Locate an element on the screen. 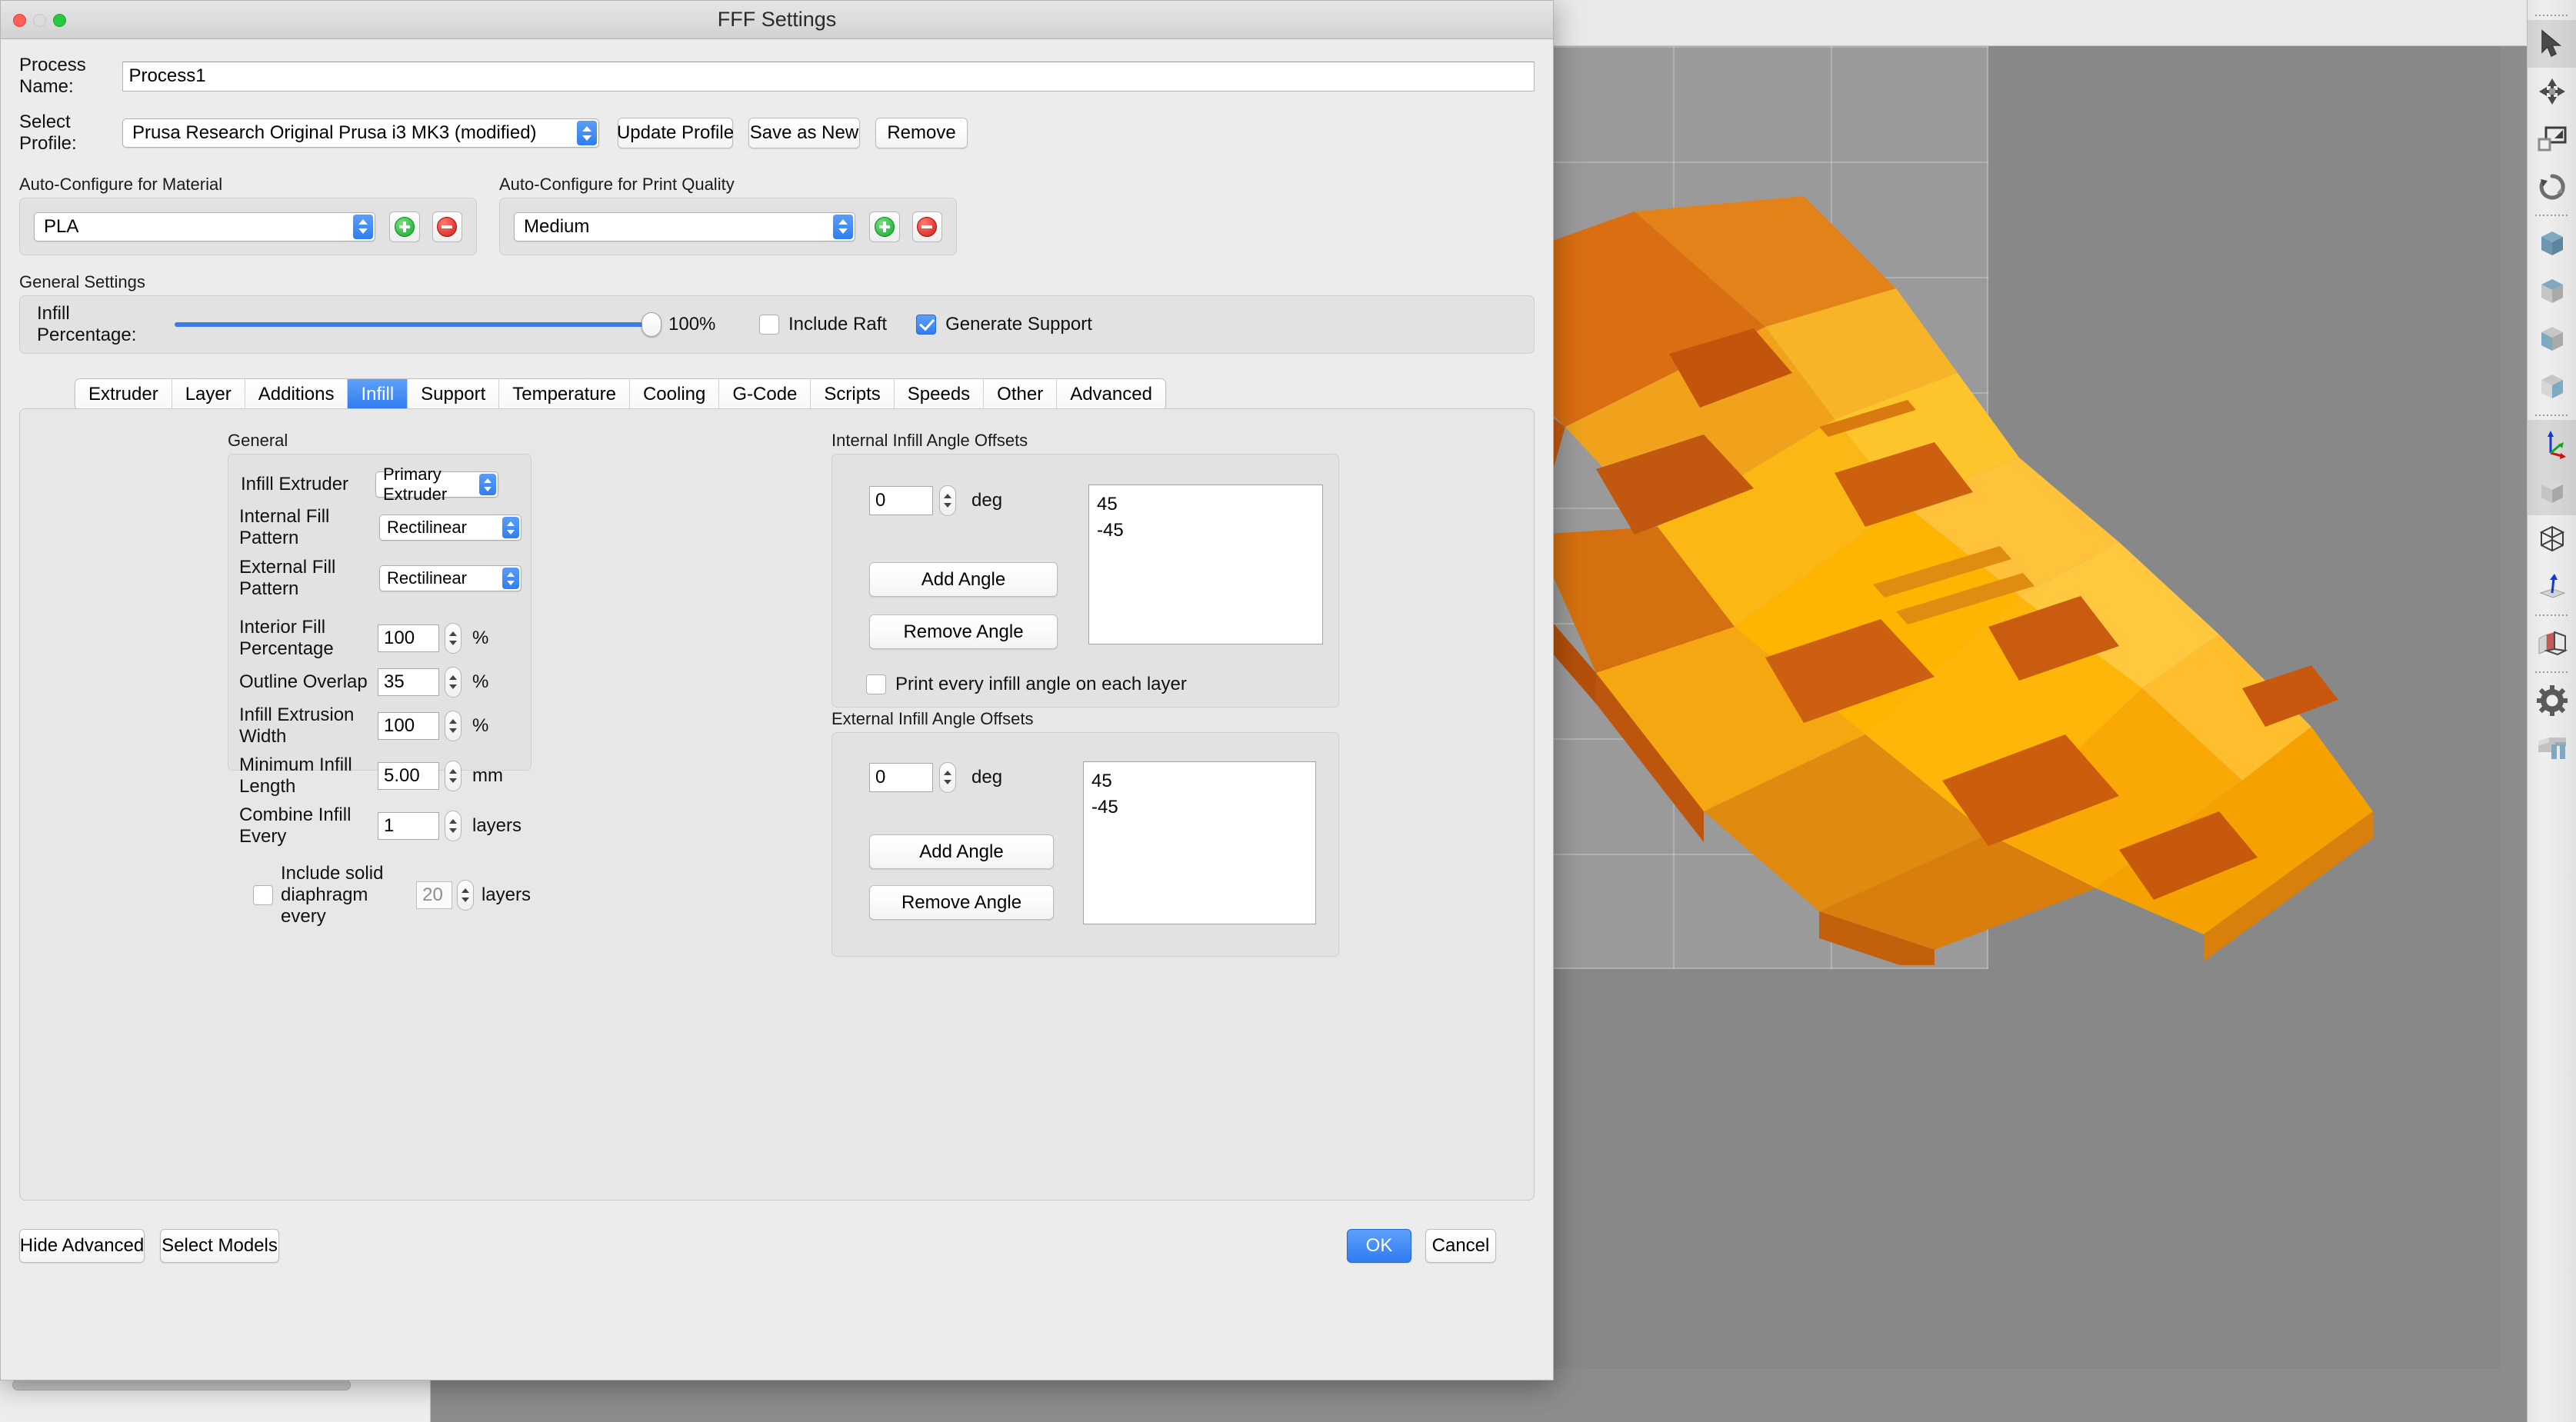 This screenshot has height=1422, width=2576. close-button is located at coordinates (19, 20).